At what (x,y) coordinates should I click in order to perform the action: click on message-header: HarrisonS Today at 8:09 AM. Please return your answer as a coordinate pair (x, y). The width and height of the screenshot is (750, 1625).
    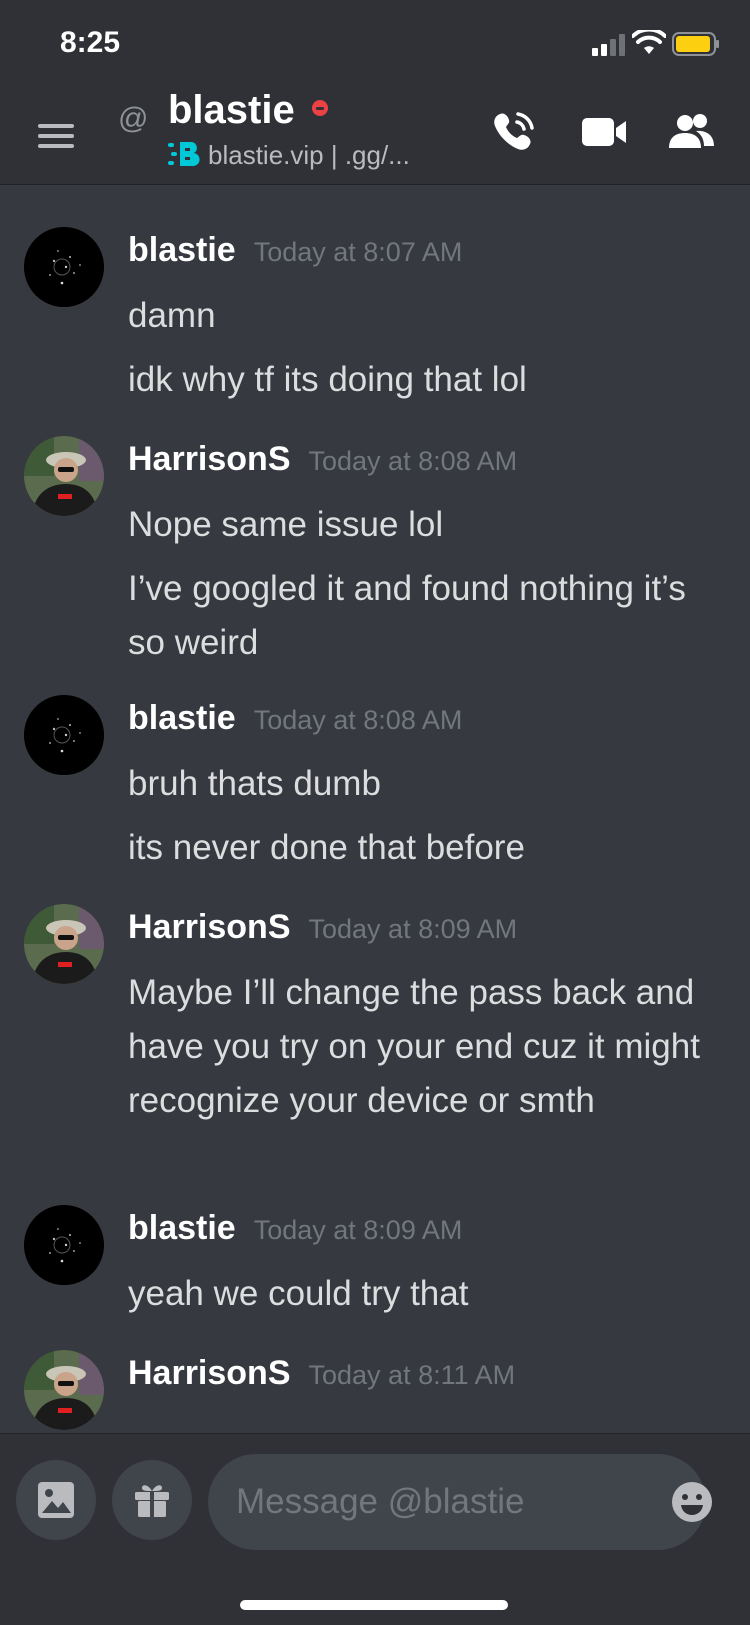
    Looking at the image, I should click on (322, 927).